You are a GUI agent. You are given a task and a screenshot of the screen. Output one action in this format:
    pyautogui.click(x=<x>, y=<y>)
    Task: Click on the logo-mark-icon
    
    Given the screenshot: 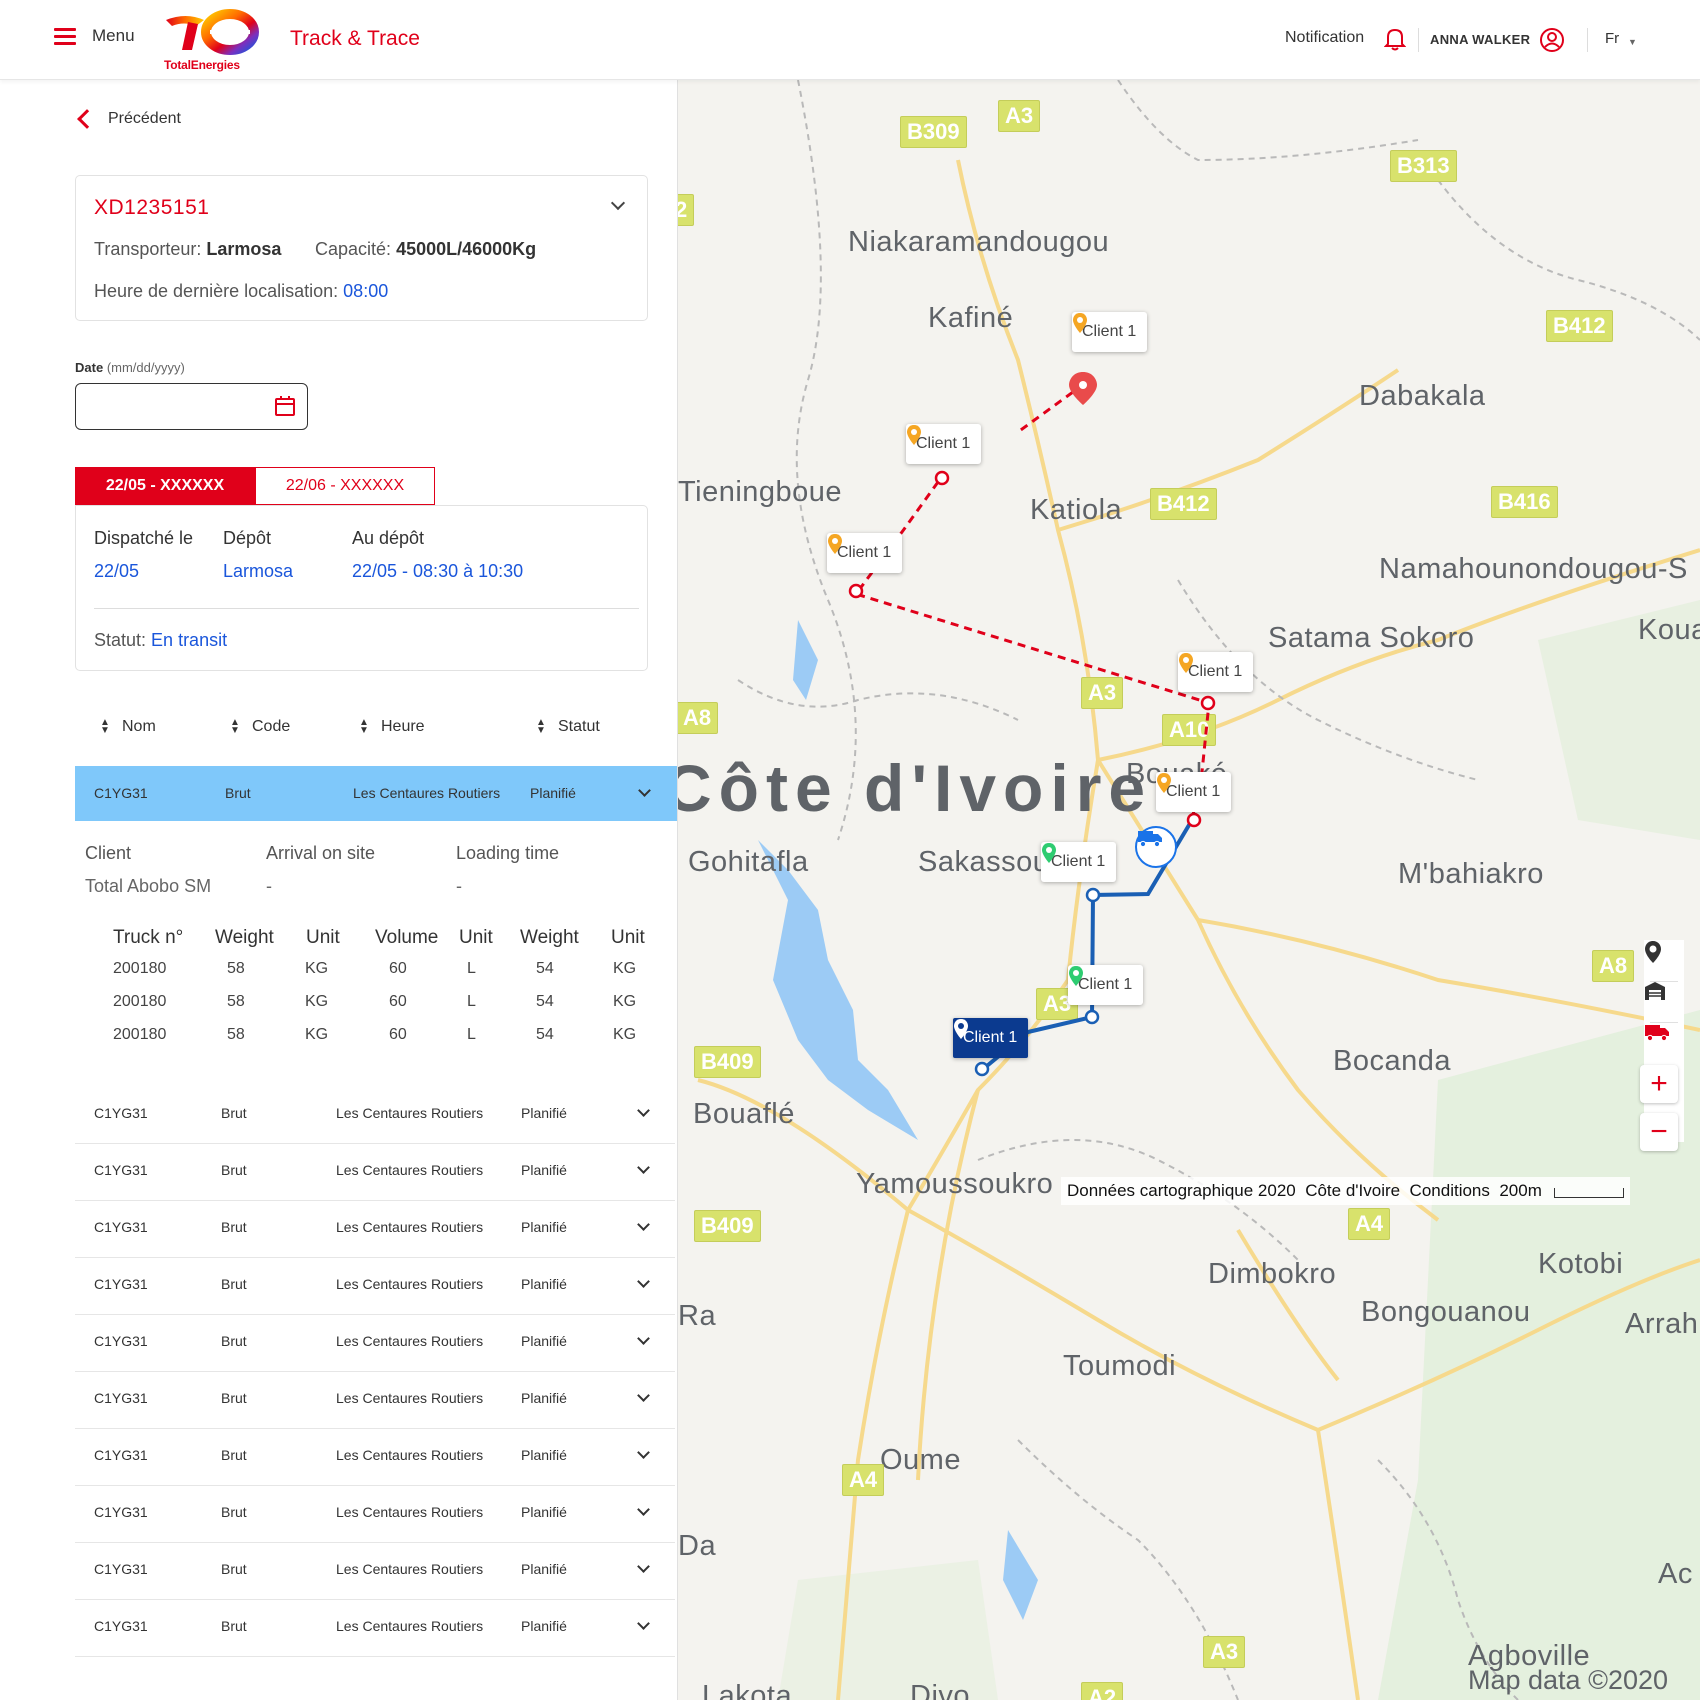 What is the action you would take?
    pyautogui.click(x=212, y=32)
    